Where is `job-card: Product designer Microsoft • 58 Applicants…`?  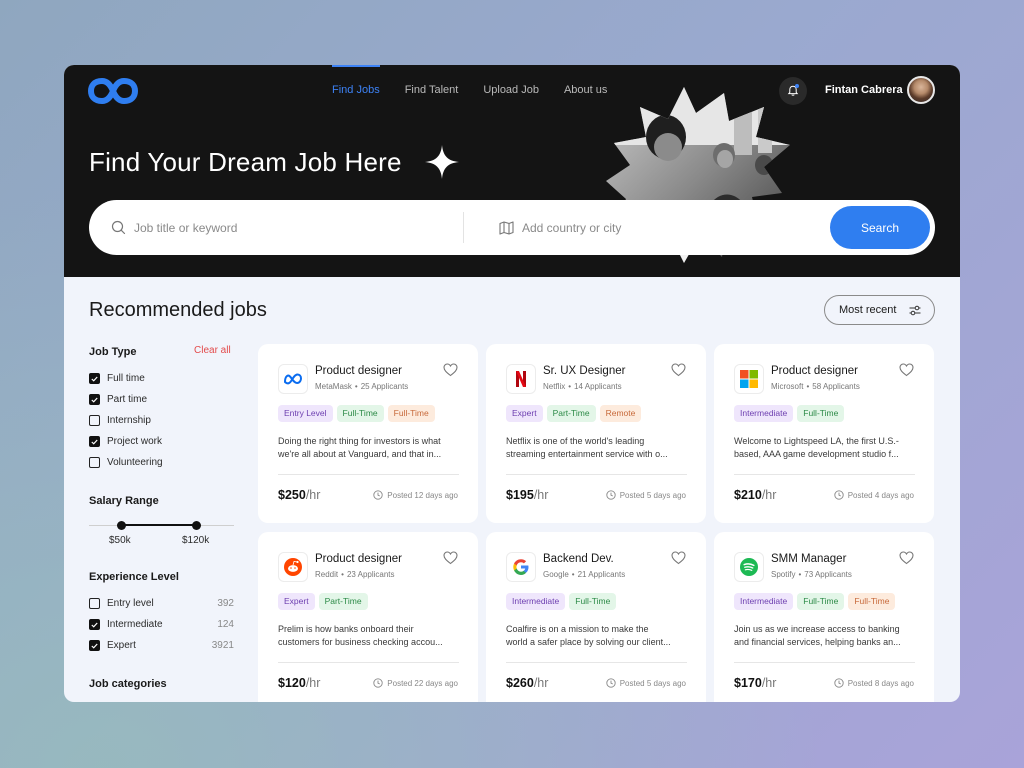
job-card: Product designer Microsoft • 58 Applicants… is located at coordinates (824, 433).